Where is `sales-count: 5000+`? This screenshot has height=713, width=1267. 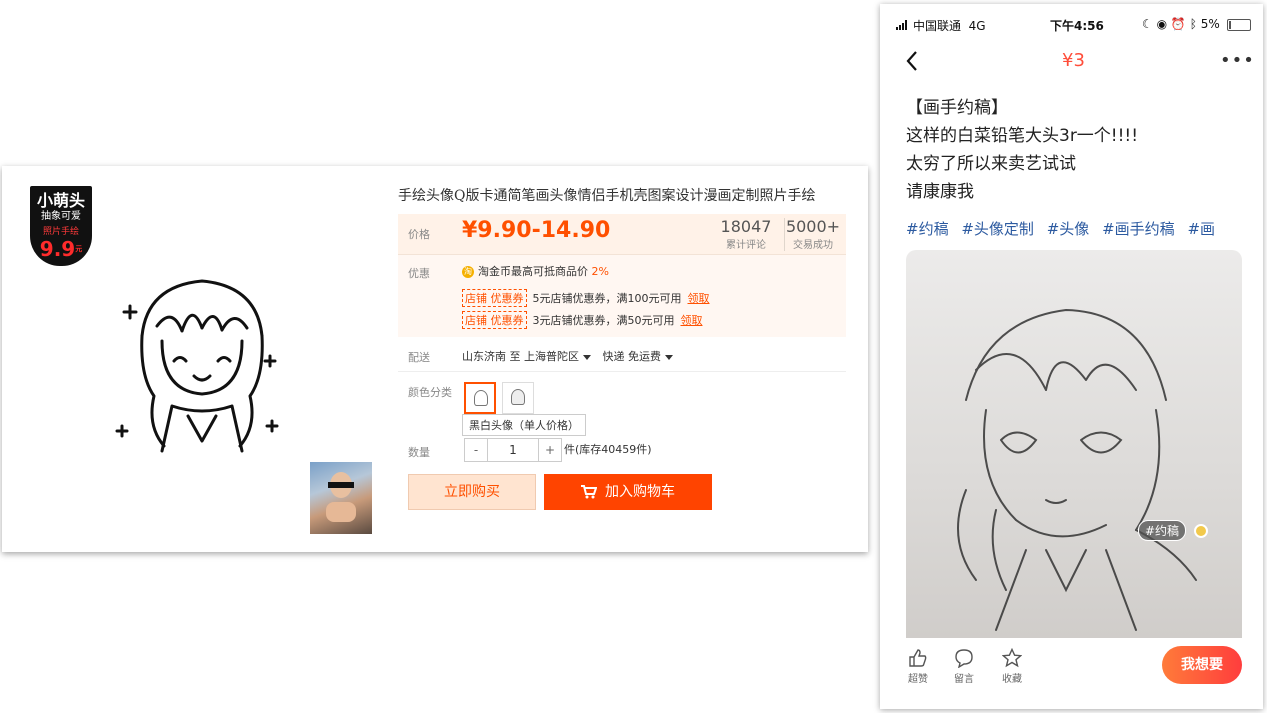 sales-count: 5000+ is located at coordinates (813, 226).